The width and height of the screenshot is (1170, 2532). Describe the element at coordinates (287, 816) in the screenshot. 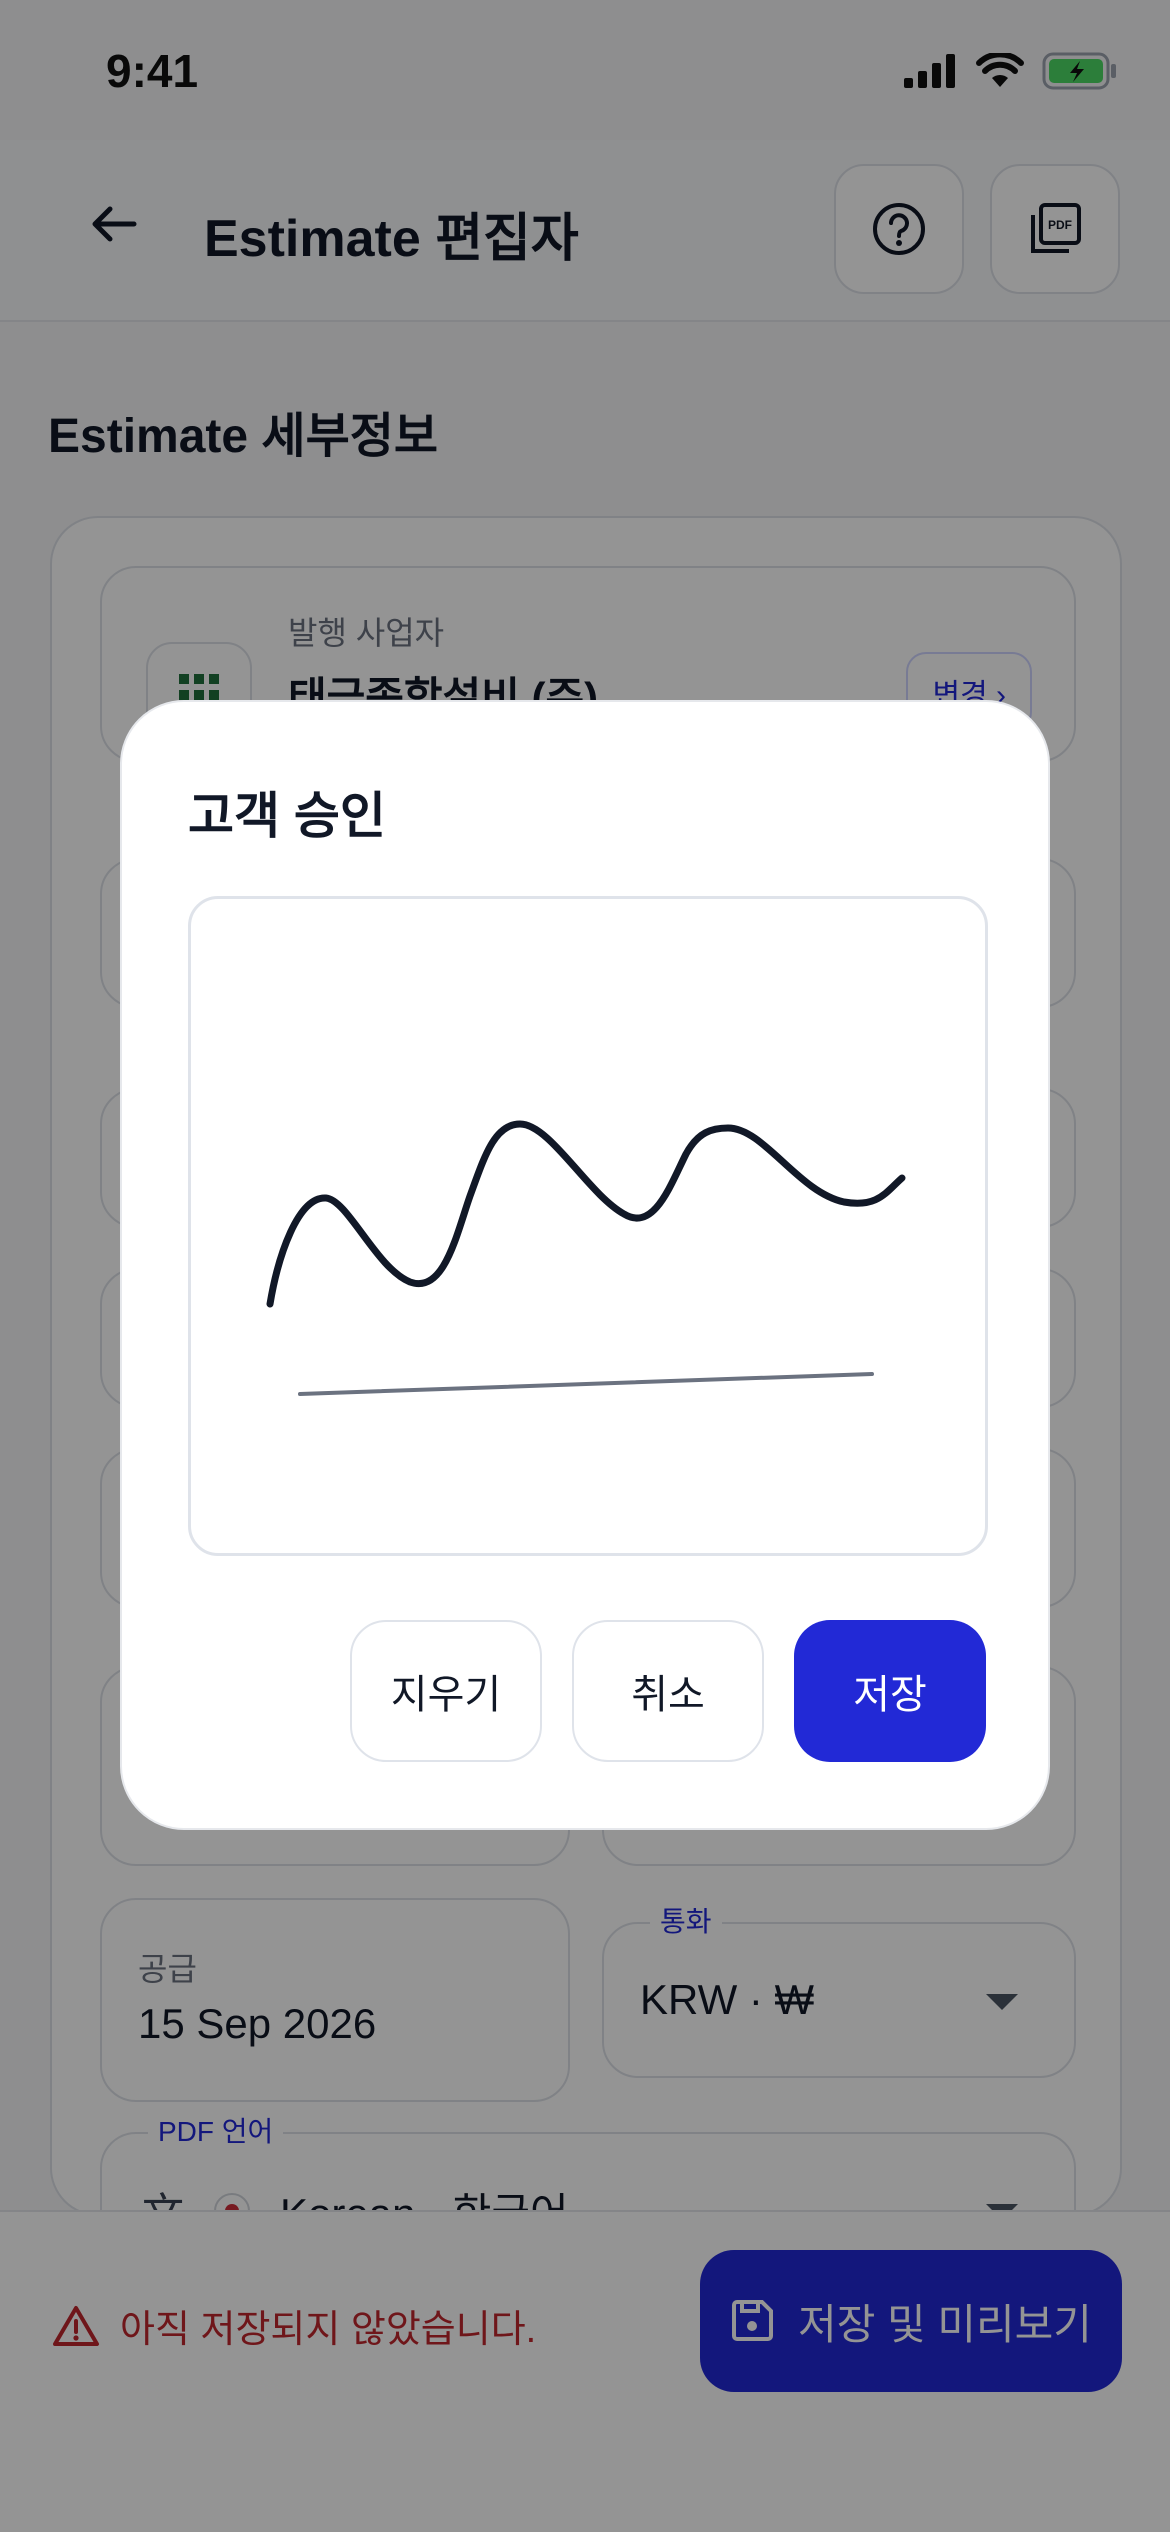

I see `dialog-title: 고객 승인` at that location.